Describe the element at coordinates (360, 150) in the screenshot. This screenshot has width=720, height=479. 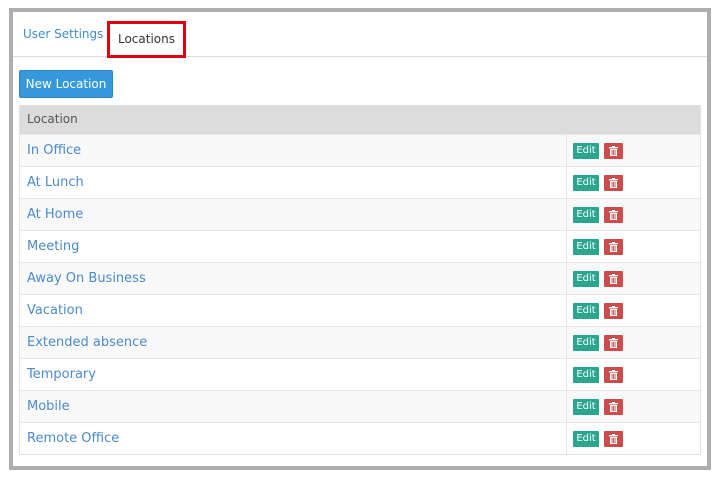
I see `table-row: In Office Edit` at that location.